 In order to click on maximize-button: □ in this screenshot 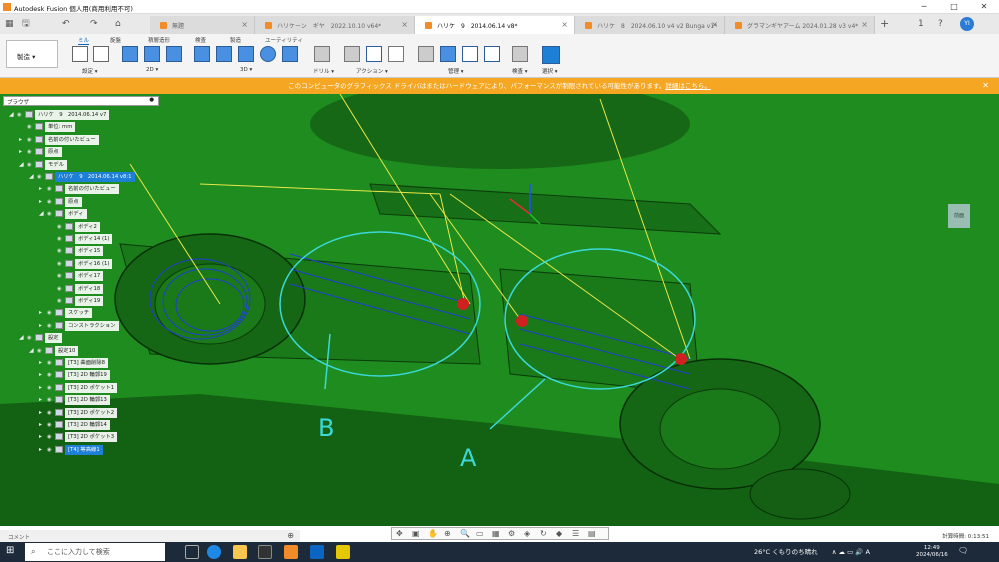, I will do `click(954, 7)`.